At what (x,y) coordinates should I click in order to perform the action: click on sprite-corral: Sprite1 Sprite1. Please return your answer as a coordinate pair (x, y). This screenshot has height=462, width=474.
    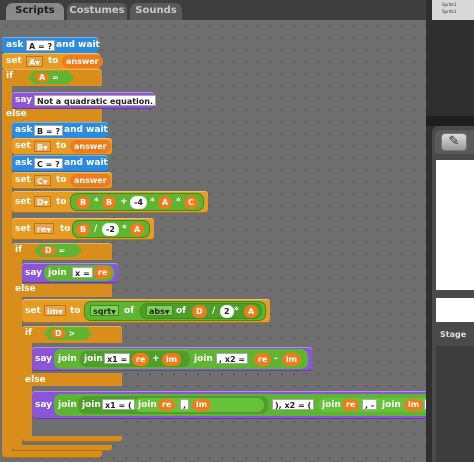
    Looking at the image, I should click on (453, 10).